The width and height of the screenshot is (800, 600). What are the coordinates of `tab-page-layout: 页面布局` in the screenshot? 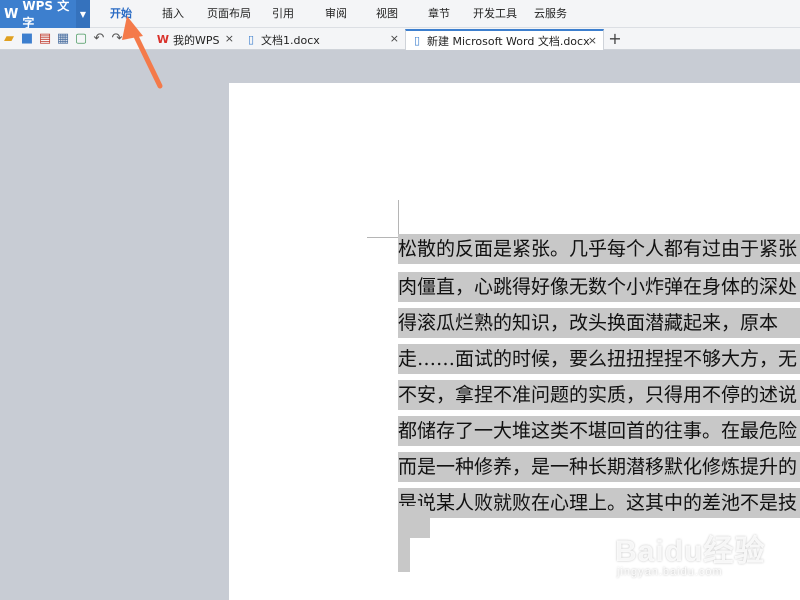 It's located at (229, 14).